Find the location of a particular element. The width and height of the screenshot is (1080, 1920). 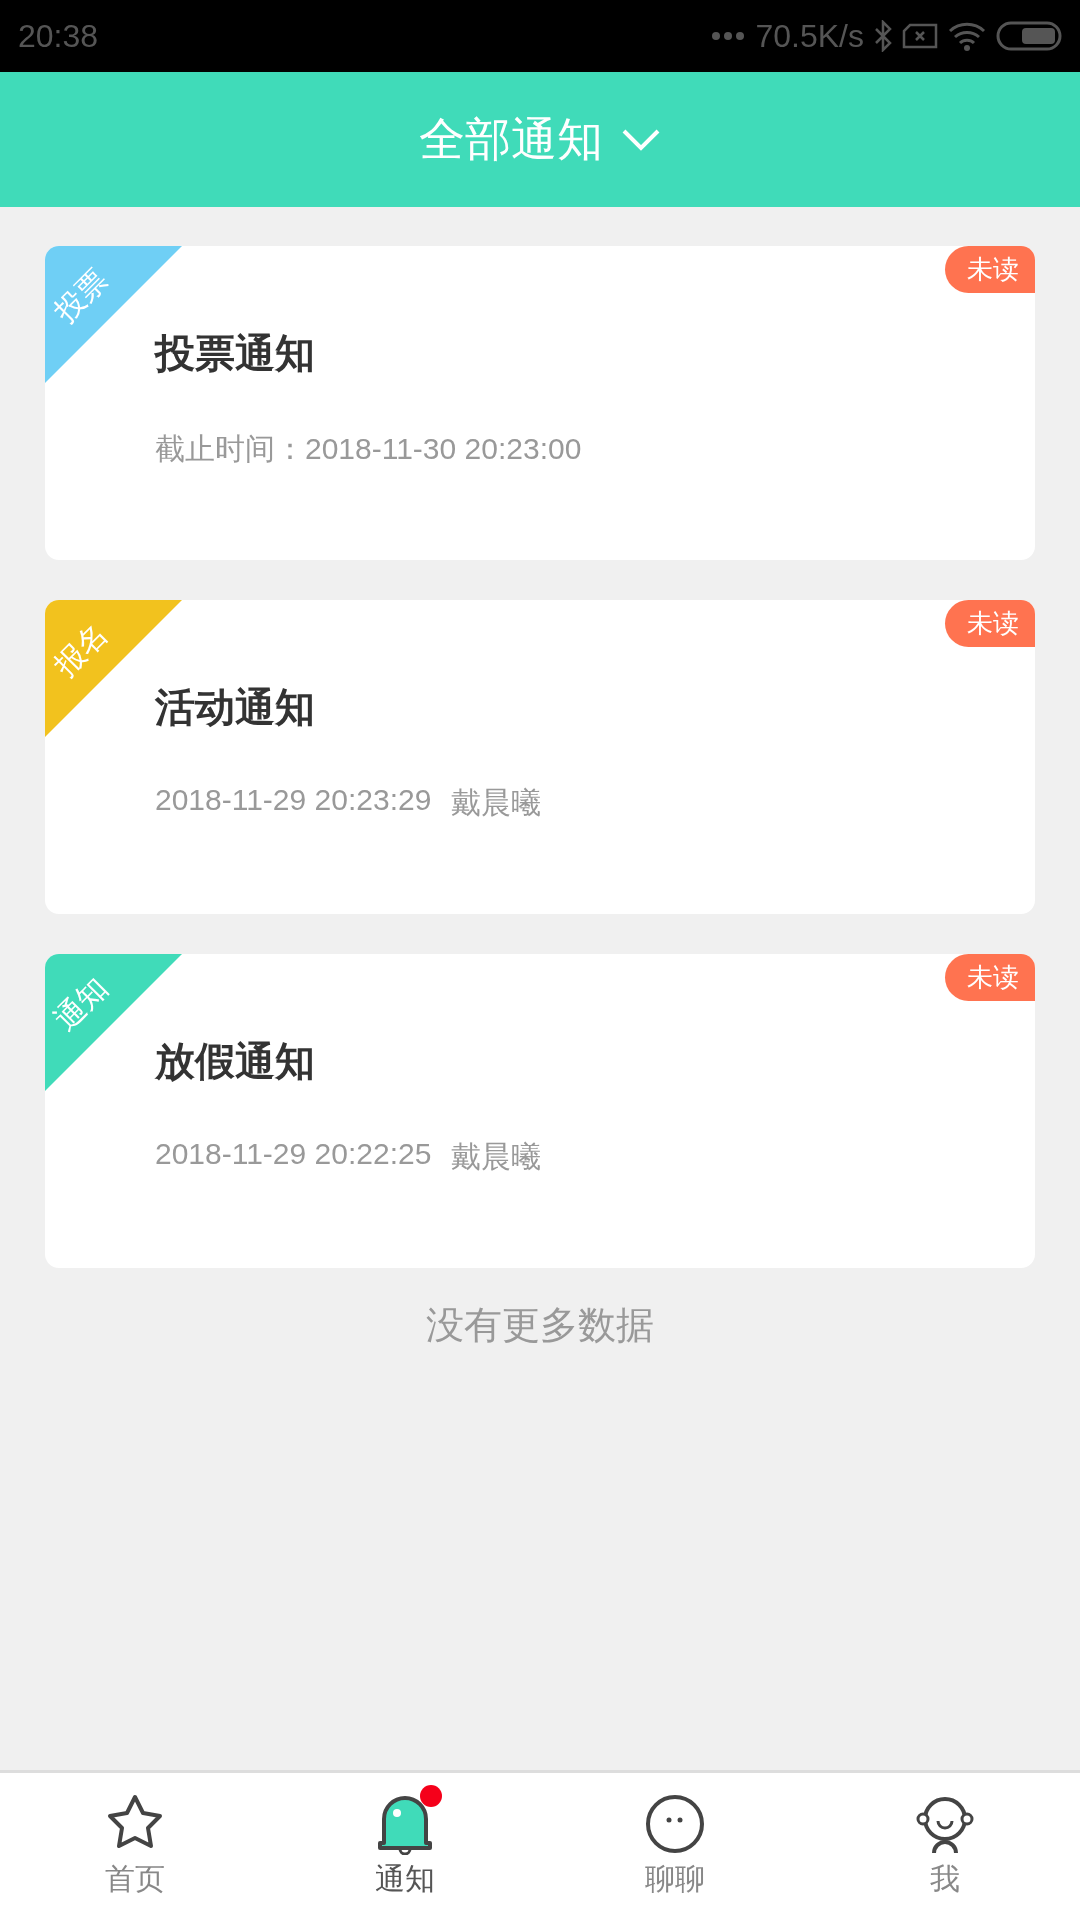

category-tag: 报名 is located at coordinates (81, 650).